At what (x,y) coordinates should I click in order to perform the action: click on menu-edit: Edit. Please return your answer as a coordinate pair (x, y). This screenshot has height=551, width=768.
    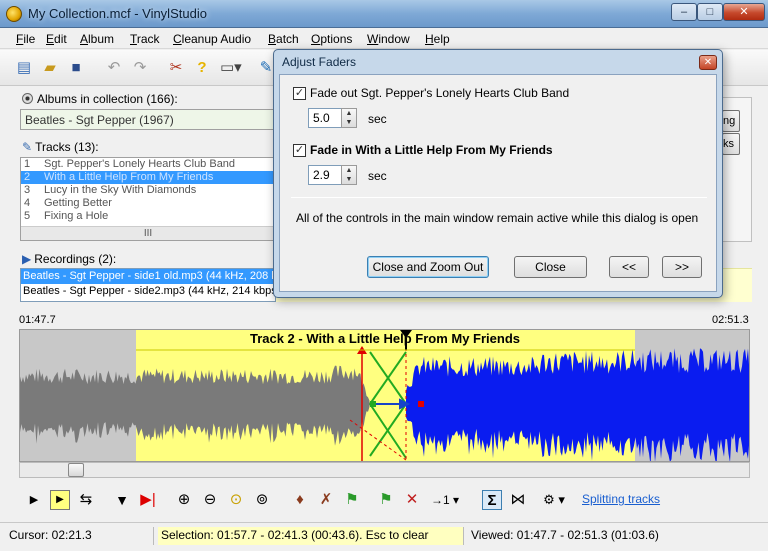
    Looking at the image, I should click on (56, 39).